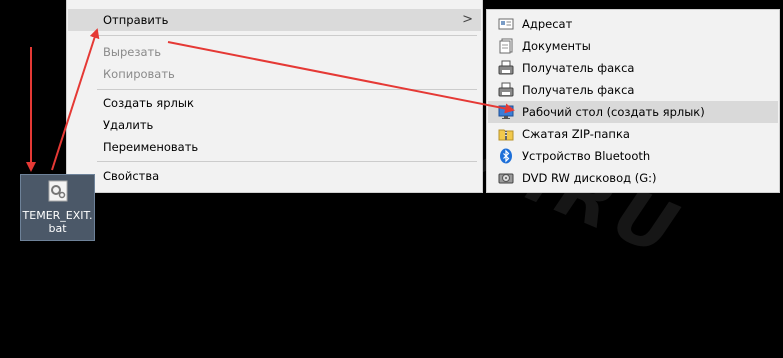 The width and height of the screenshot is (783, 358). What do you see at coordinates (58, 191) in the screenshot?
I see `batch-file-gear-icon` at bounding box center [58, 191].